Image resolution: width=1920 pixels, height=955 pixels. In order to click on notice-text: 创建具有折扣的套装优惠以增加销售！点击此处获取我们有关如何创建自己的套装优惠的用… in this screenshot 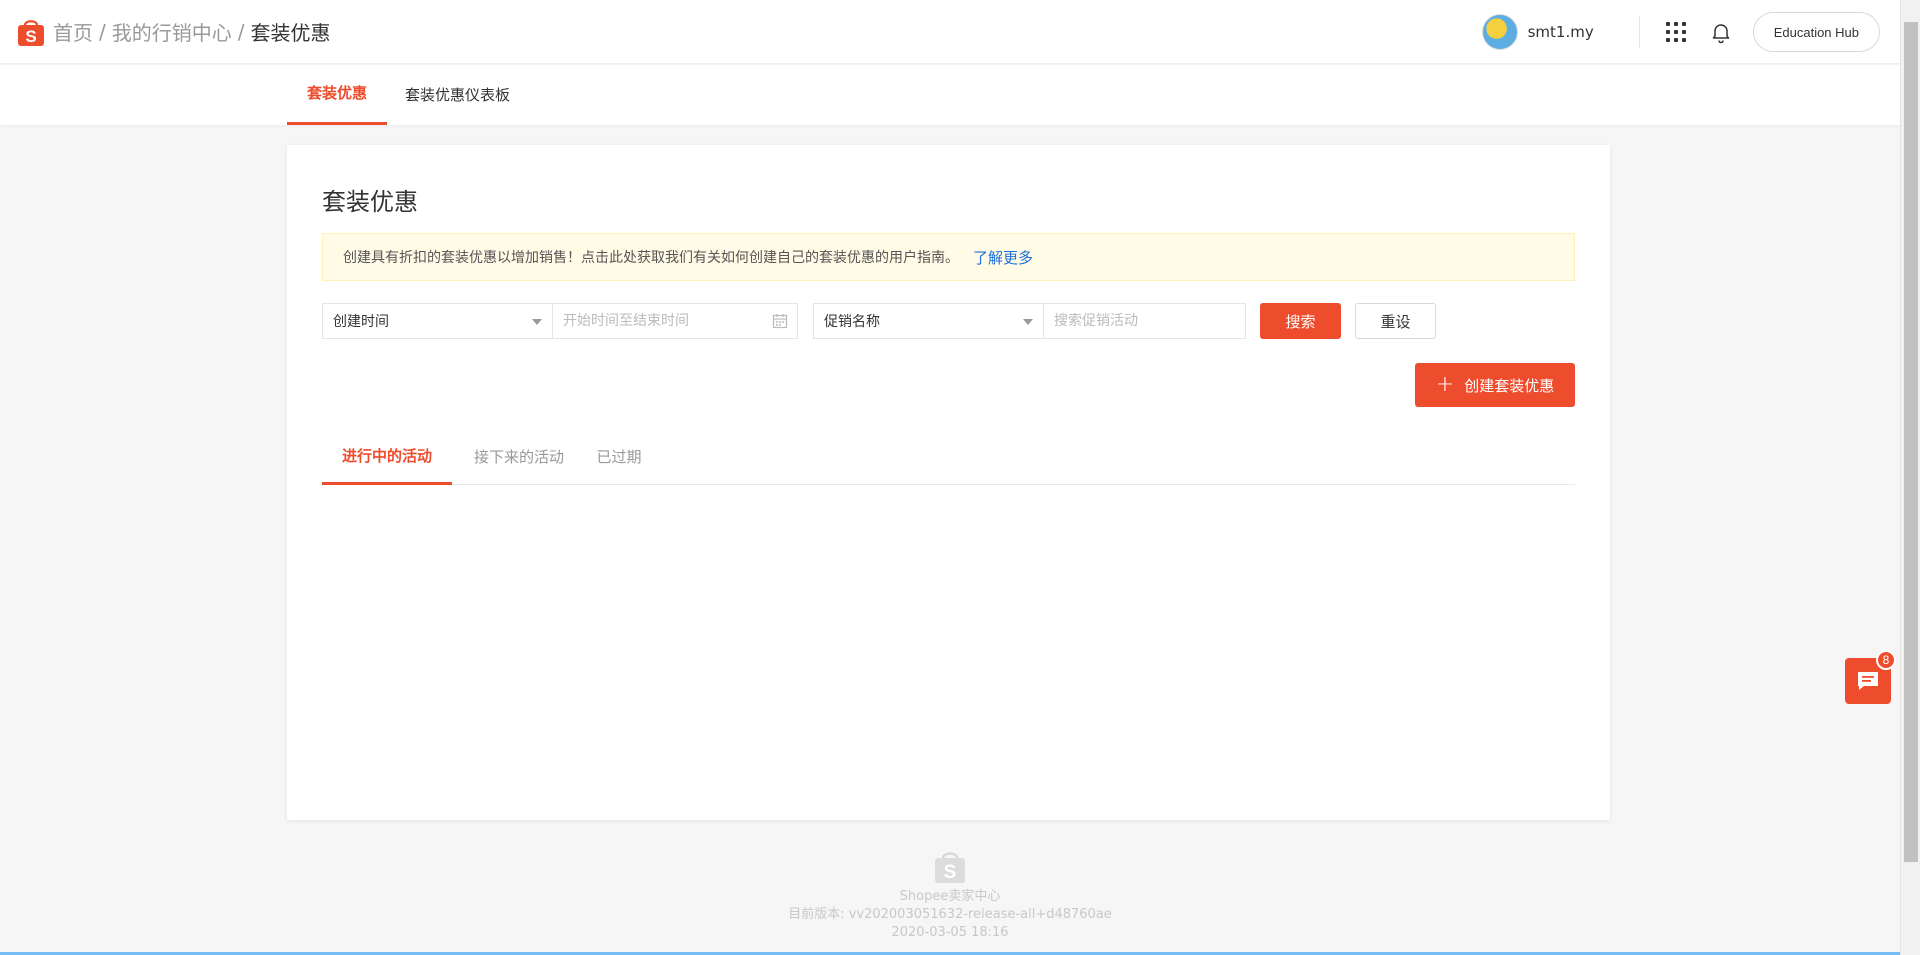, I will do `click(651, 258)`.